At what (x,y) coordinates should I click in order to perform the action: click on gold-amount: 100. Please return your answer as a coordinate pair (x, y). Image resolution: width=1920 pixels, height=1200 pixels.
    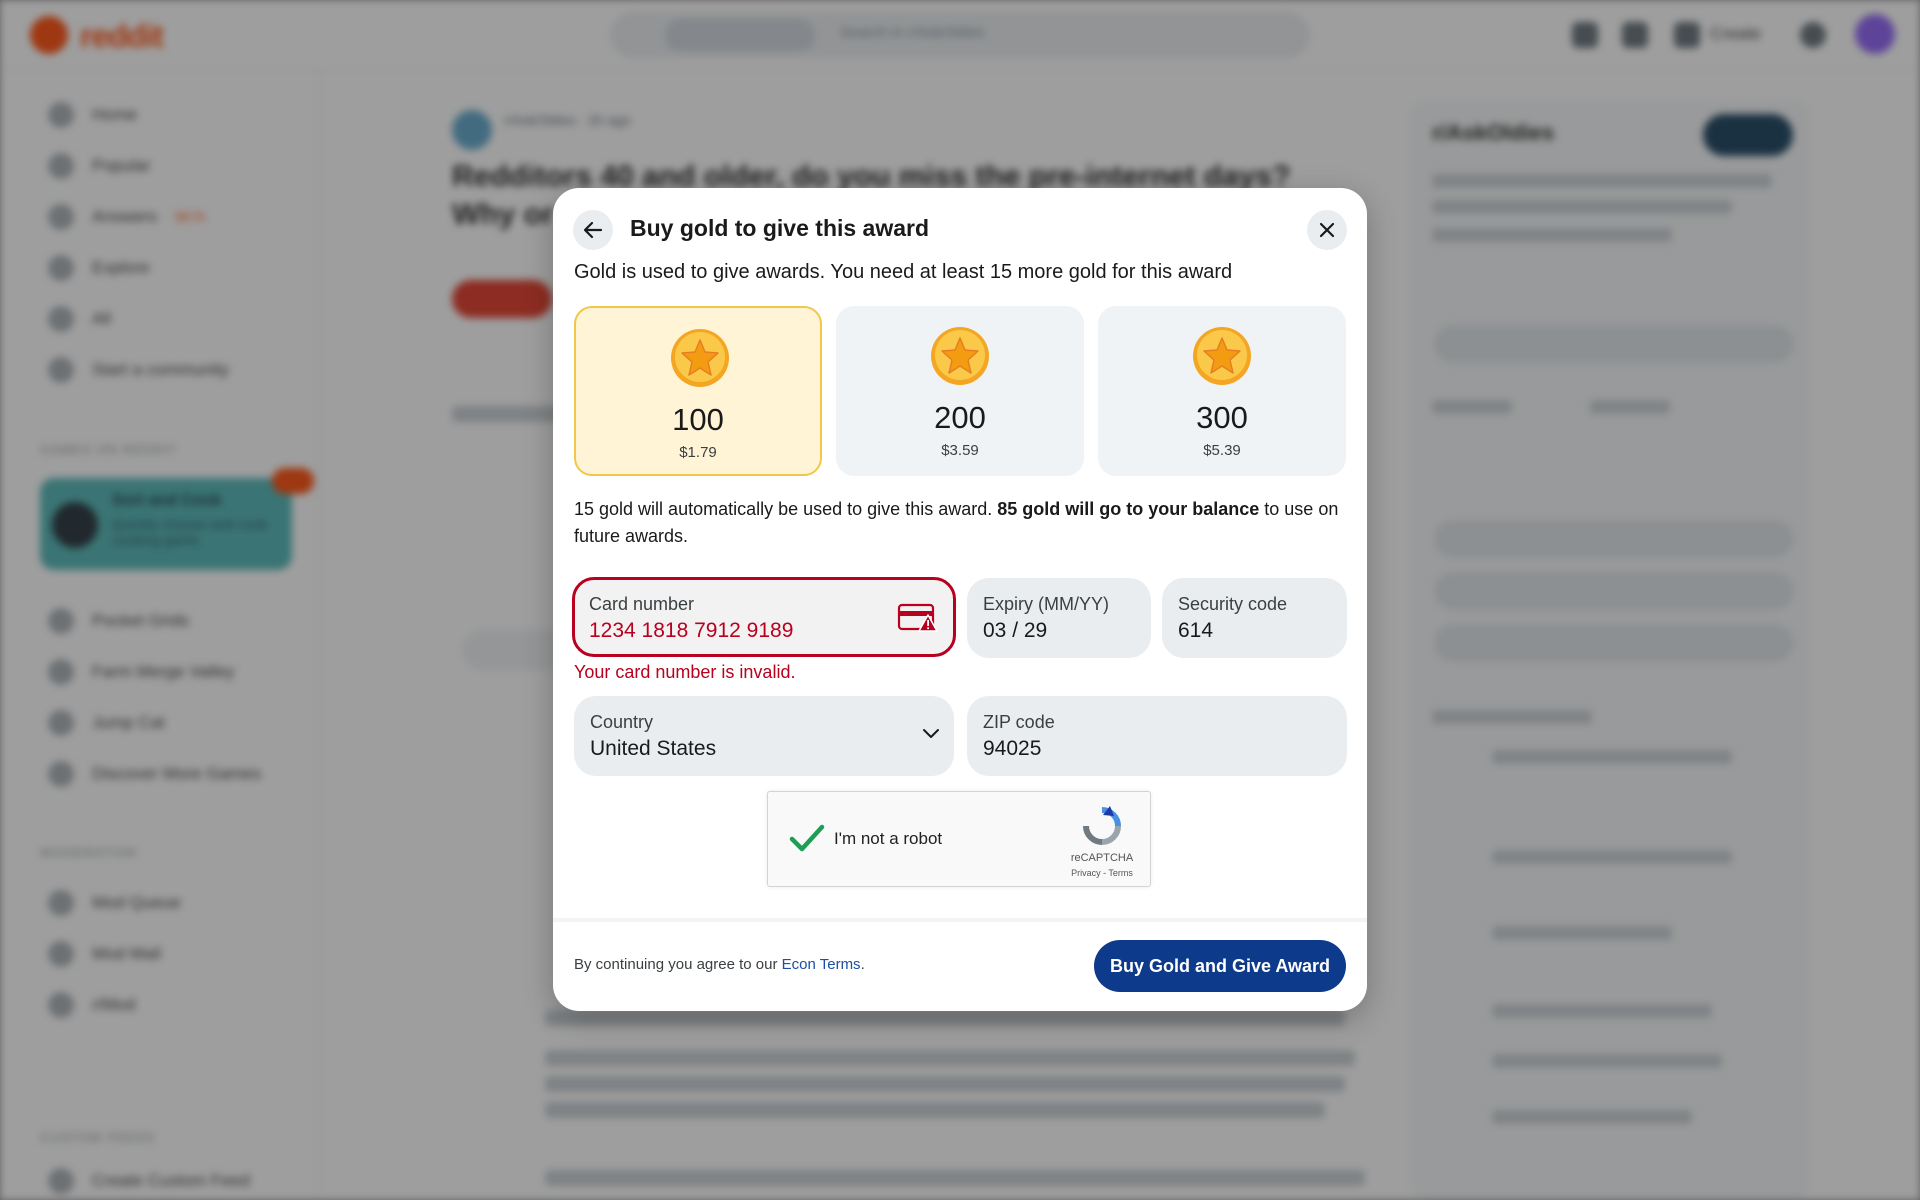
    Looking at the image, I should click on (698, 419).